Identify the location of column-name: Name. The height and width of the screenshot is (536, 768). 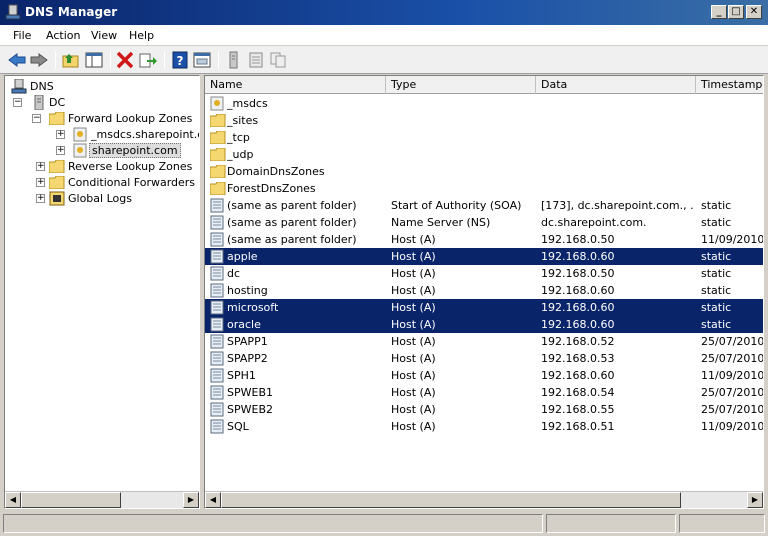
(295, 85).